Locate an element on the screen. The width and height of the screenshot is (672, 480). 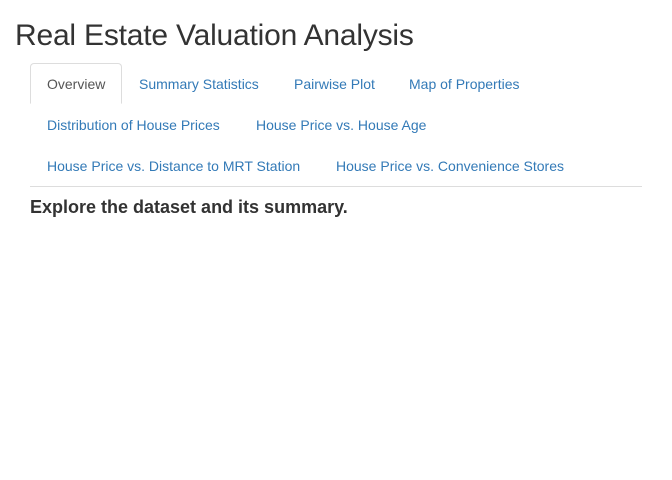
tab-house-price-vs-house-age: House Price vs. House Age is located at coordinates (341, 124).